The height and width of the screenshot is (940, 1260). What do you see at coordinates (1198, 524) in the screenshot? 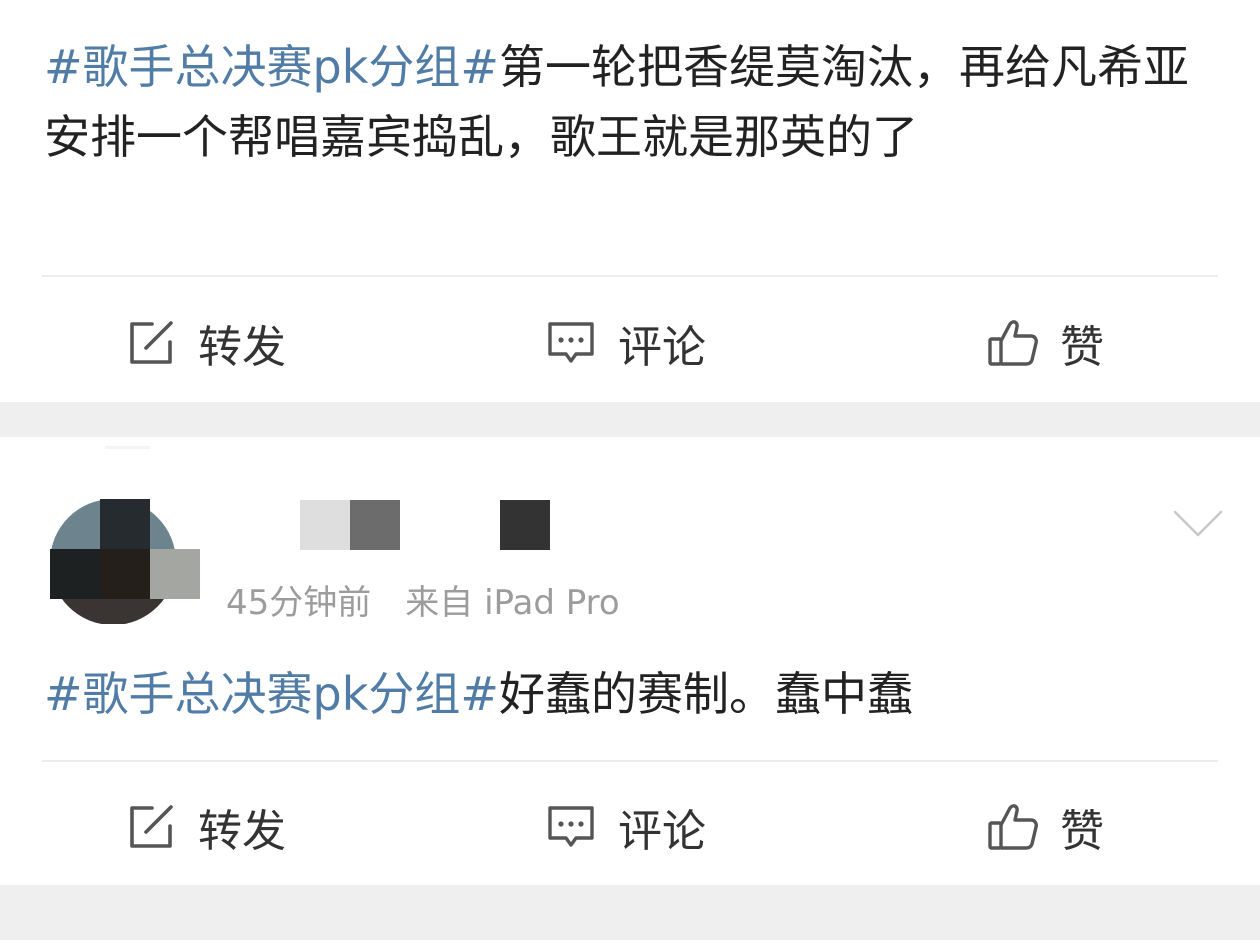
I see `chevron-down-icon` at bounding box center [1198, 524].